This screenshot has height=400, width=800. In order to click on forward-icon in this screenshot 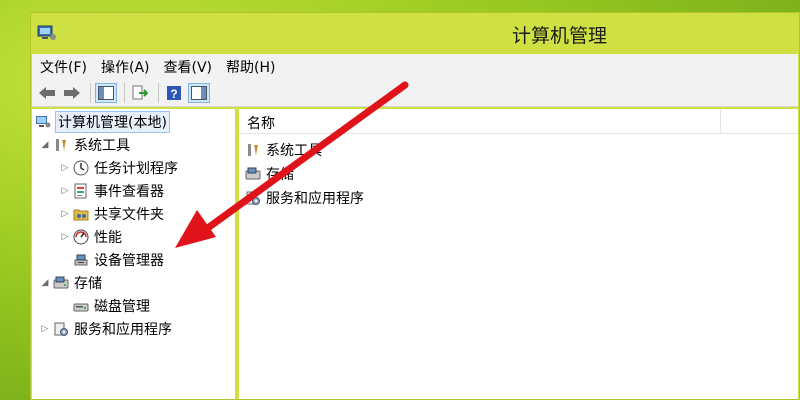, I will do `click(72, 92)`.